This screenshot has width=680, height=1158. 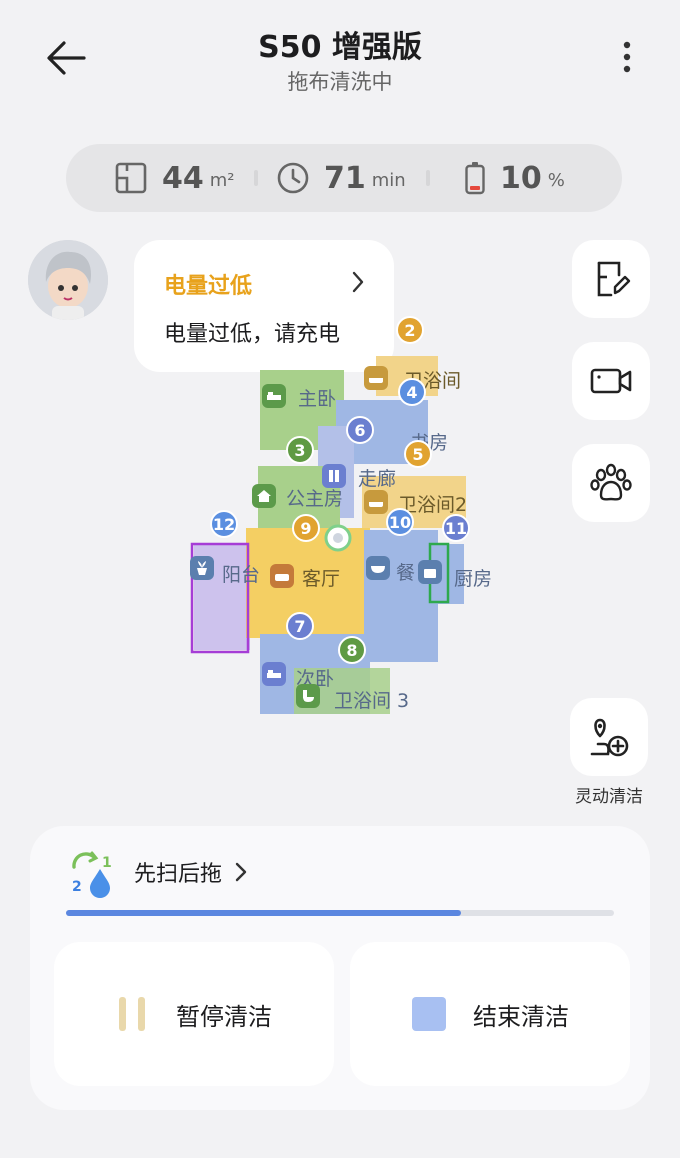 What do you see at coordinates (388, 180) in the screenshot?
I see `time-unit: min` at bounding box center [388, 180].